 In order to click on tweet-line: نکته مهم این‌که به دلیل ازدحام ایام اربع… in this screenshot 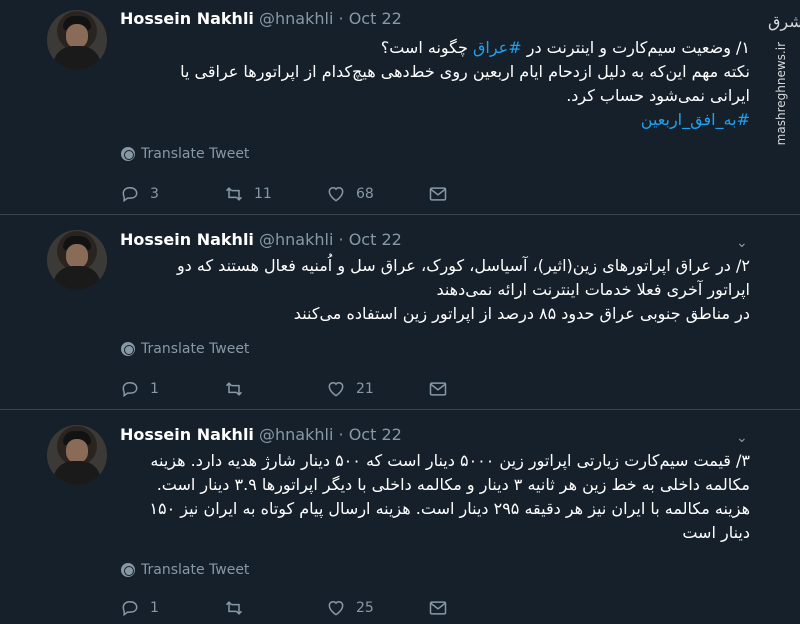, I will do `click(465, 71)`.